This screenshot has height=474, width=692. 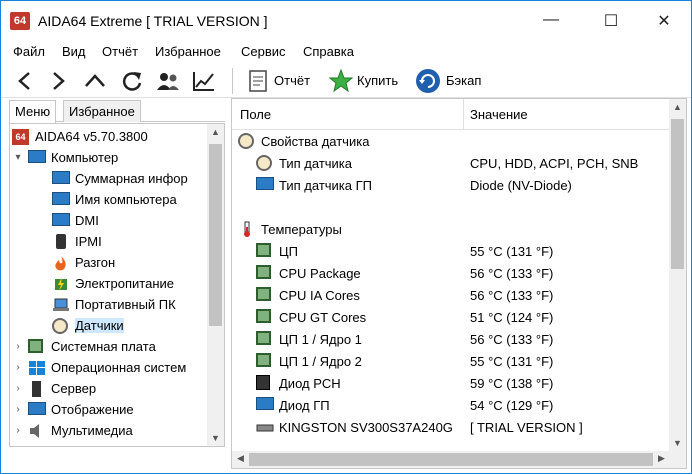 What do you see at coordinates (125, 304) in the screenshot?
I see `tree-label: Портативный ПК` at bounding box center [125, 304].